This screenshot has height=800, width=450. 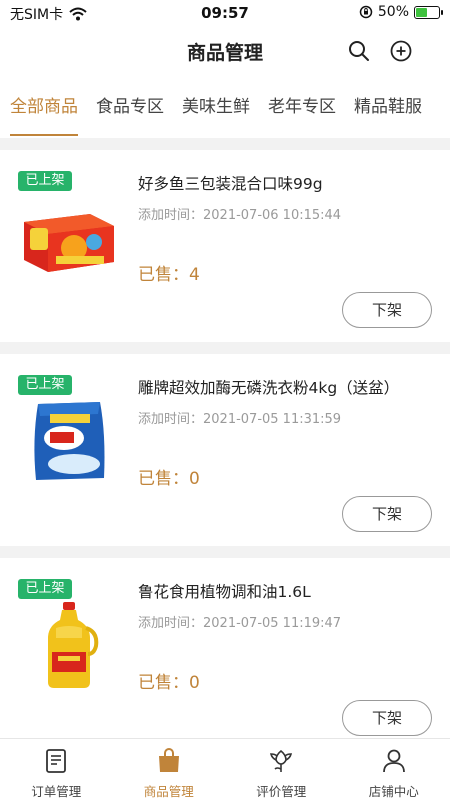 I want to click on tab-shoes-clothing: 精品鞋服, so click(x=388, y=108).